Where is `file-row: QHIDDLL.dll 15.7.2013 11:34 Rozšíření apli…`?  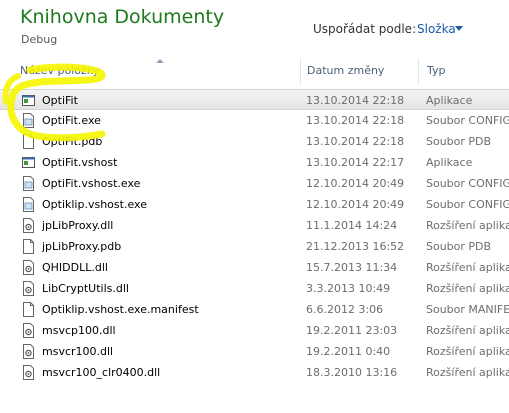 file-row: QHIDDLL.dll 15.7.2013 11:34 Rozšíření apli… is located at coordinates (254, 267).